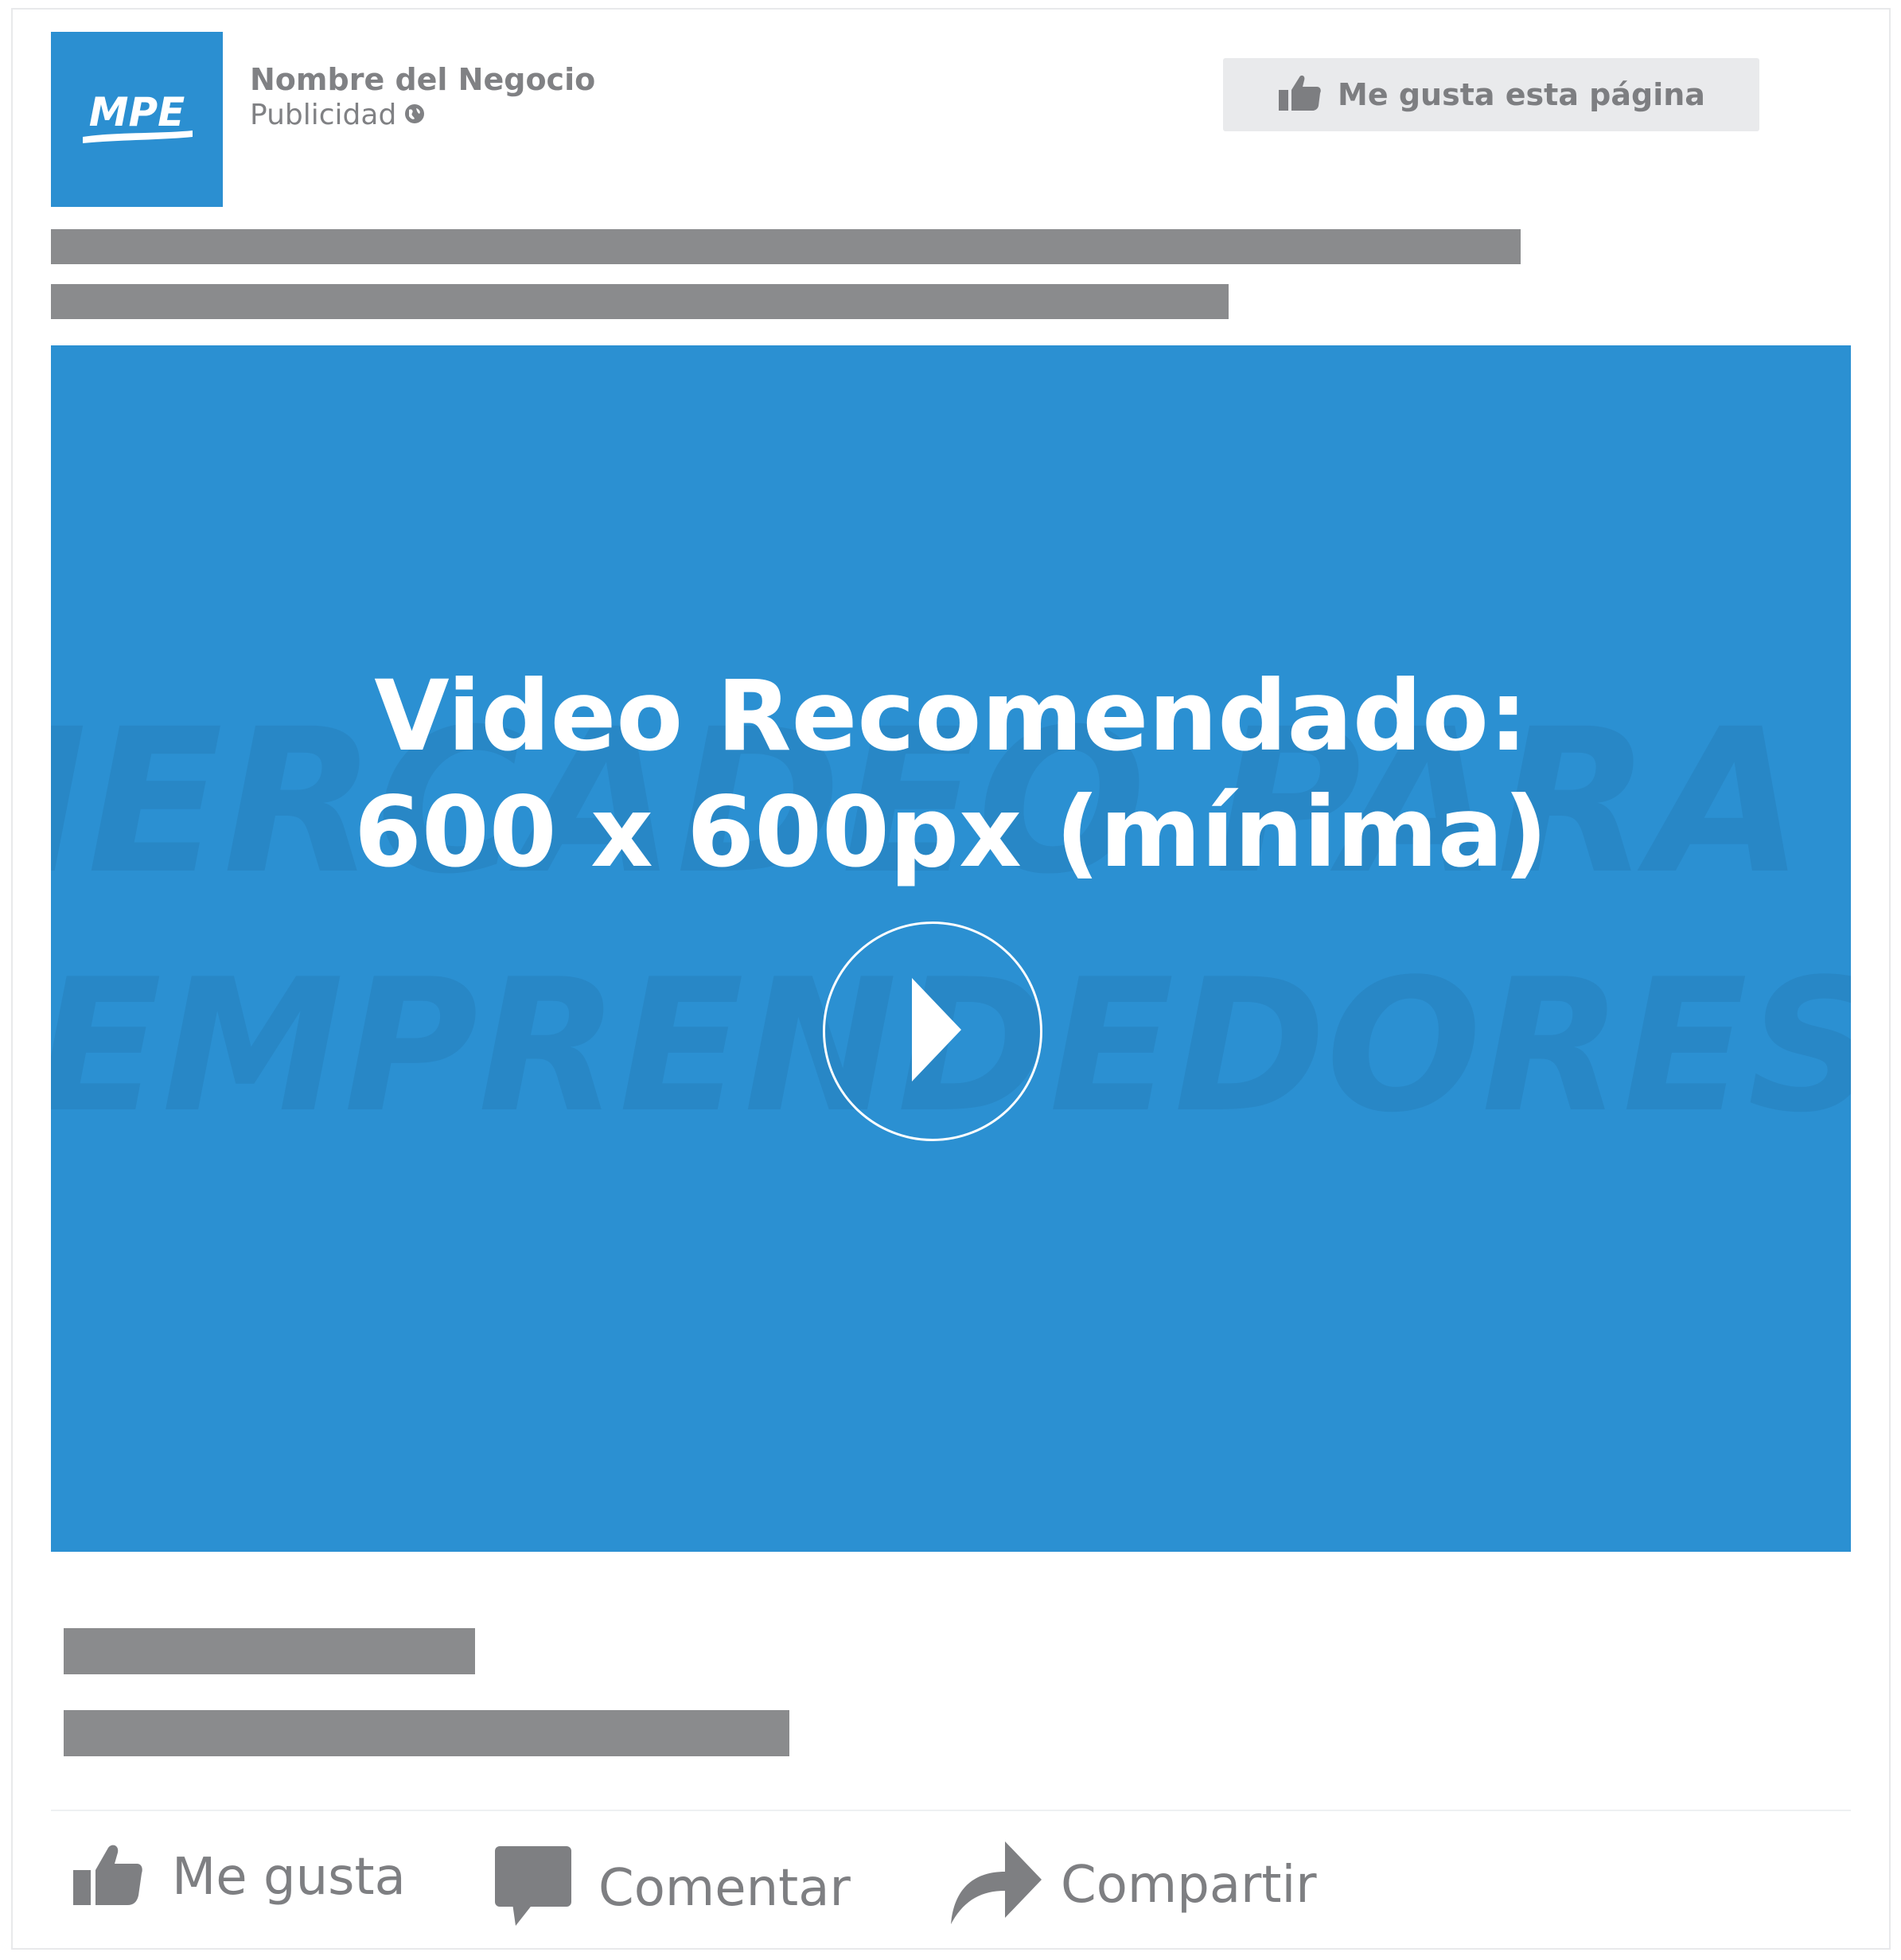  I want to click on like-page-button: Me gusta esta página, so click(1491, 94).